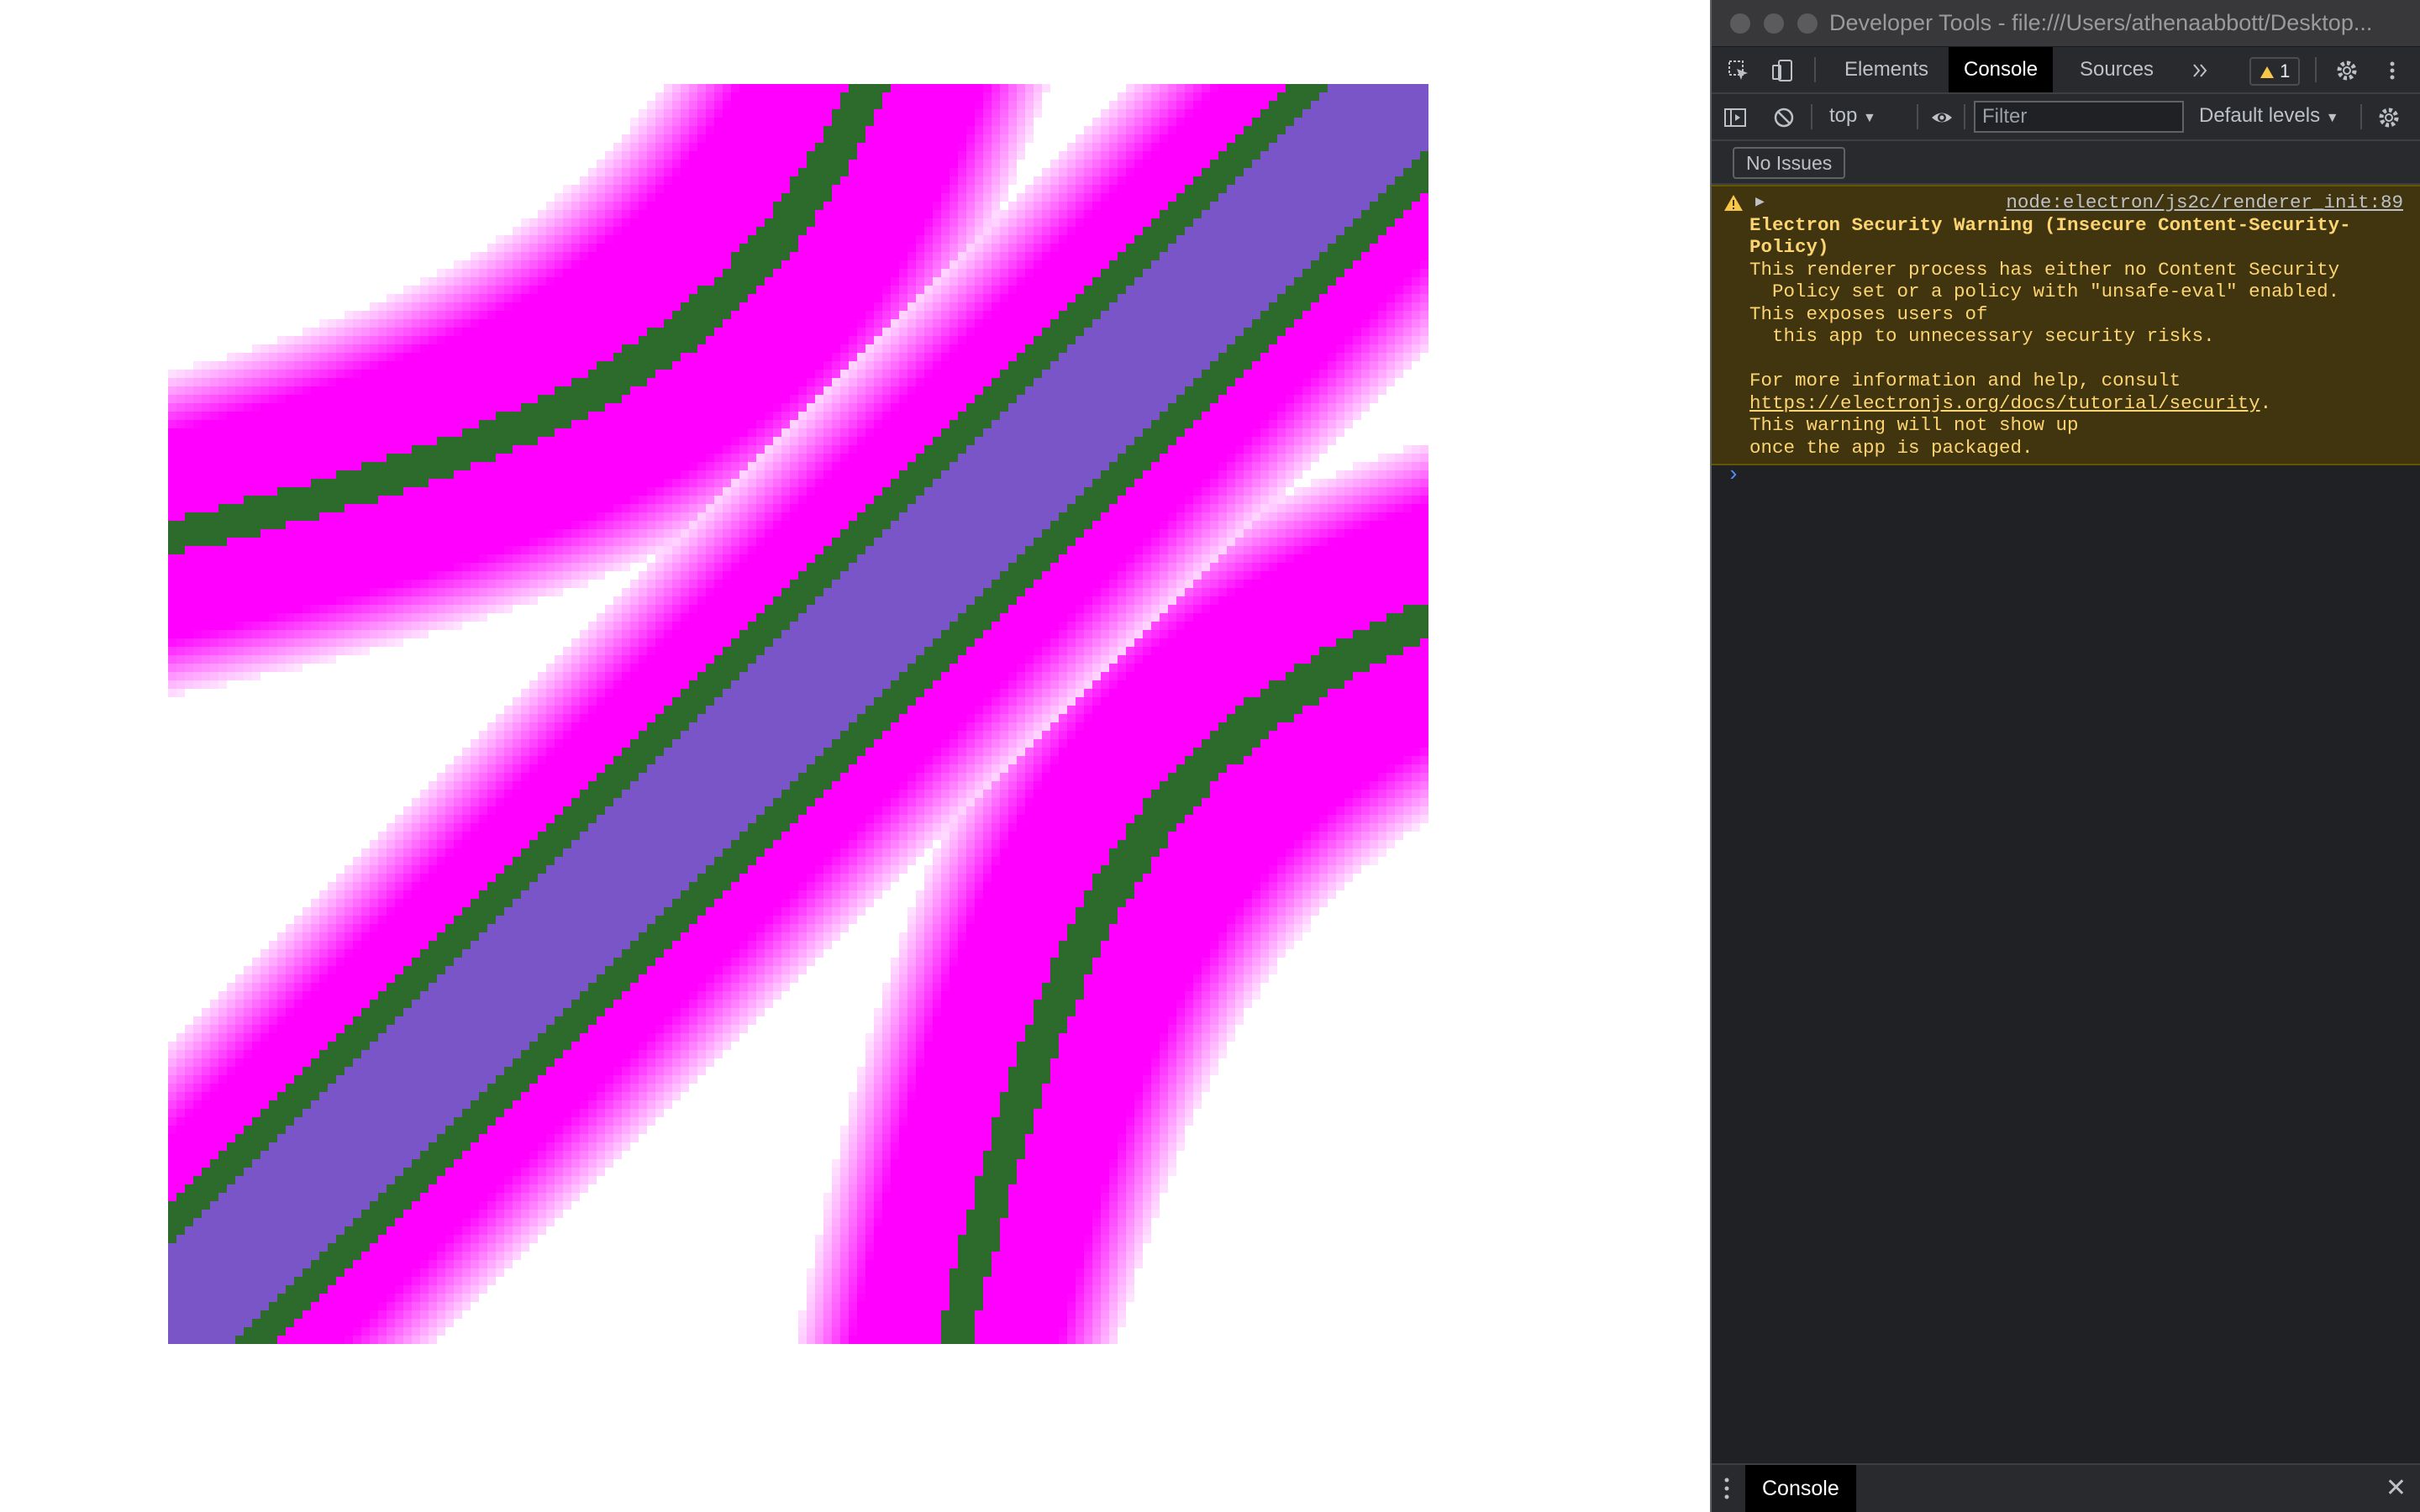  Describe the element at coordinates (1727, 1488) in the screenshot. I see `drawer-menu-icon` at that location.